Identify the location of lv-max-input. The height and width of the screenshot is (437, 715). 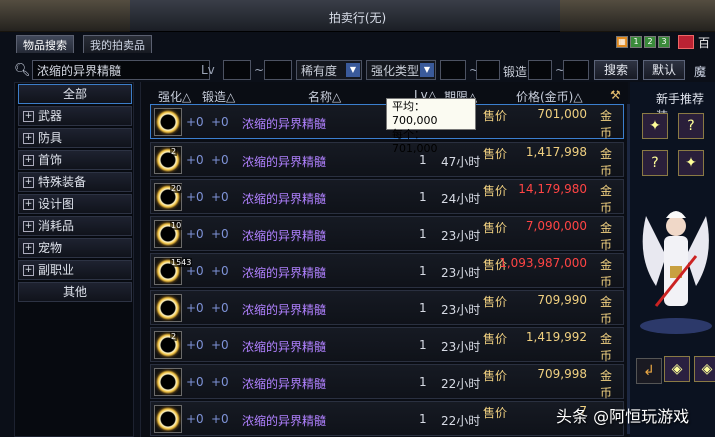
(278, 70).